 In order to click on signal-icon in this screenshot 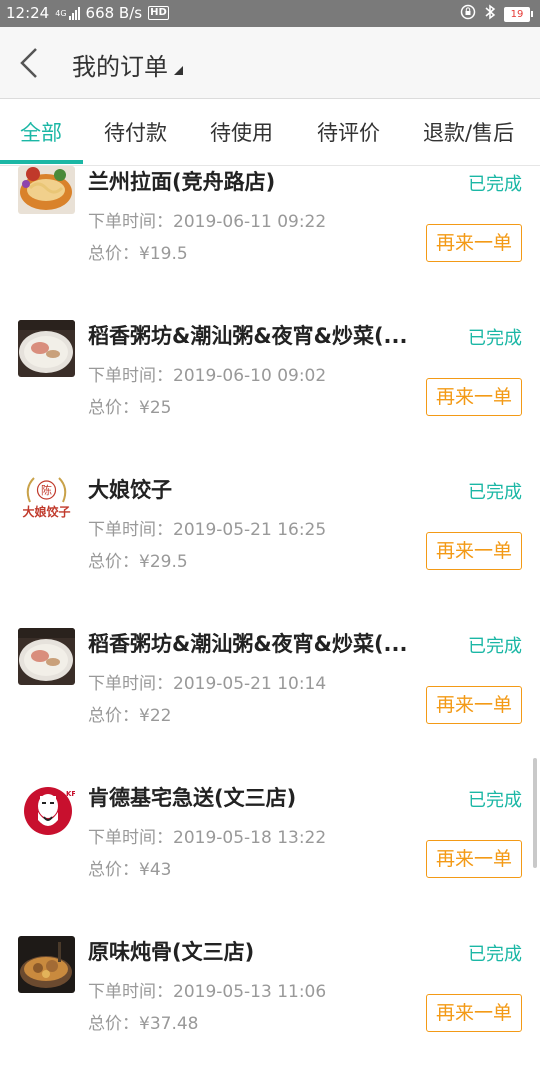, I will do `click(74, 13)`.